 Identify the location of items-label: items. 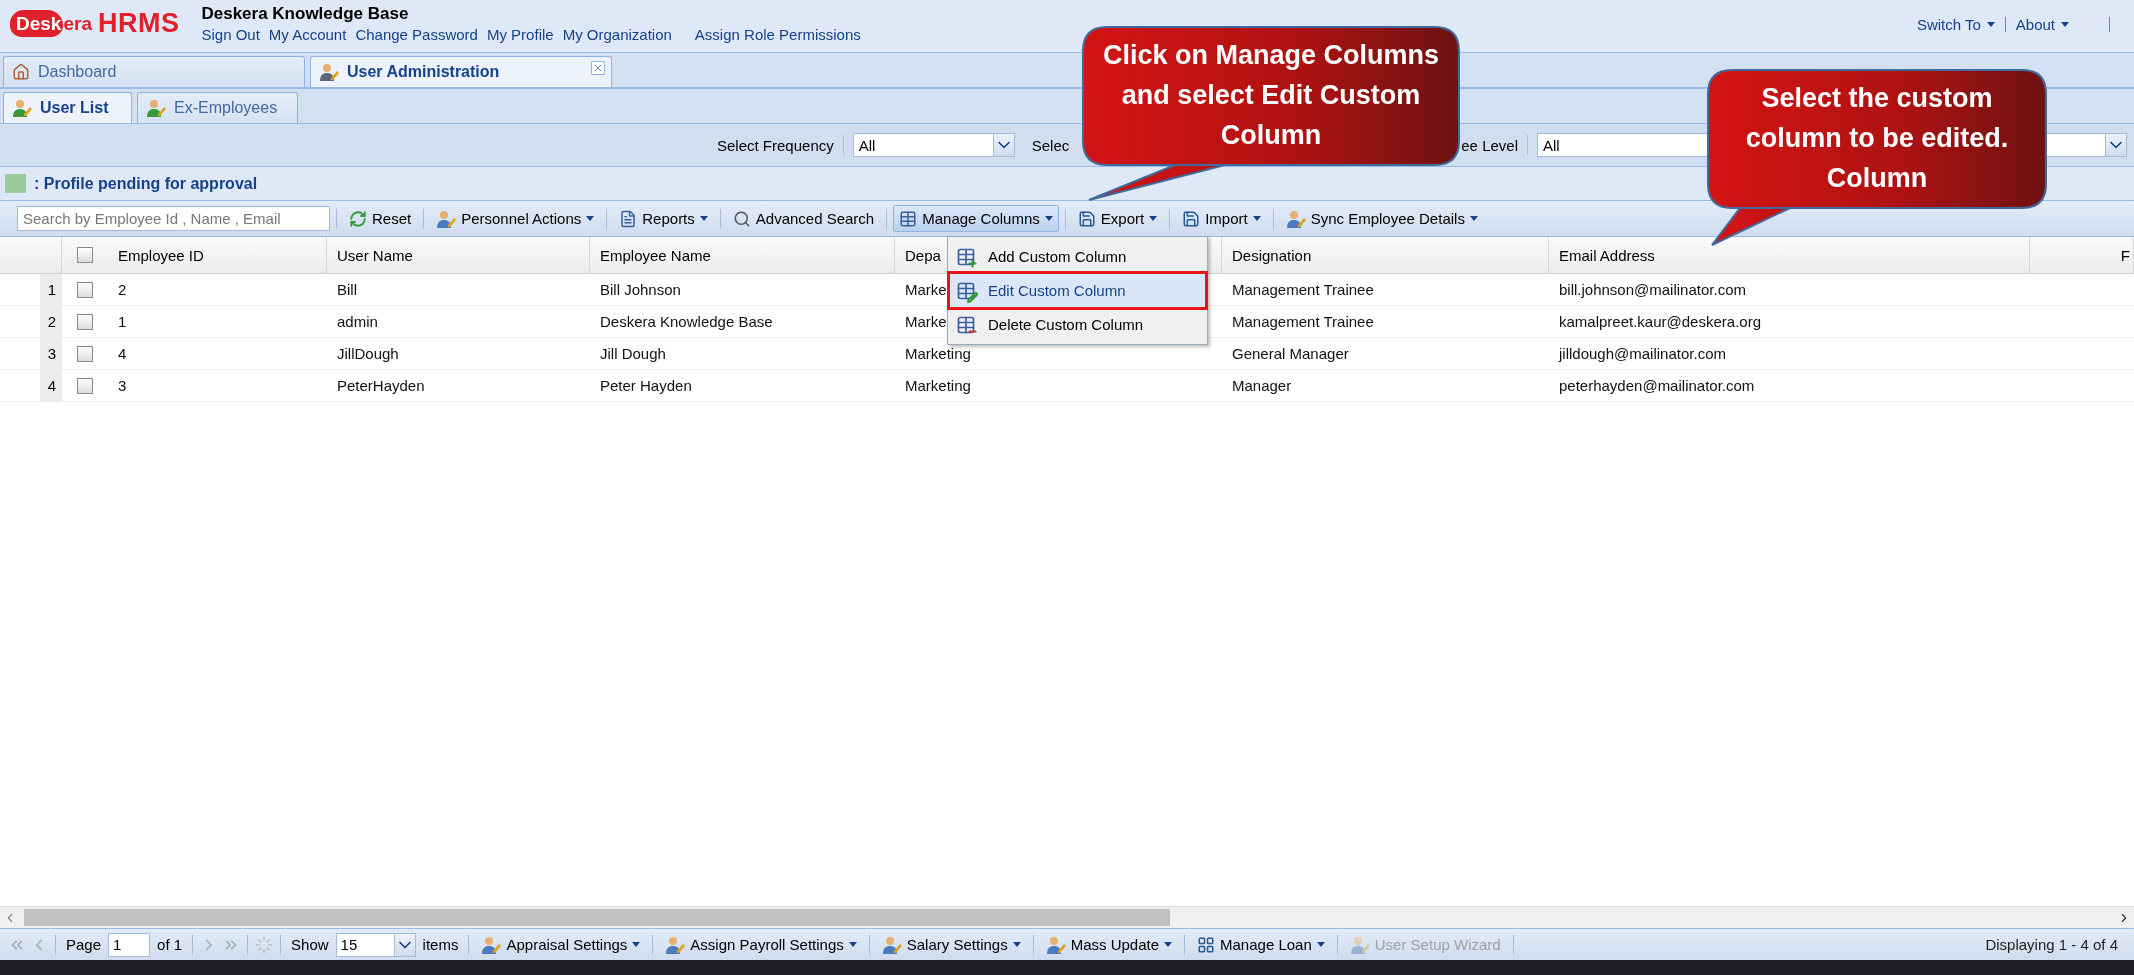
(440, 944).